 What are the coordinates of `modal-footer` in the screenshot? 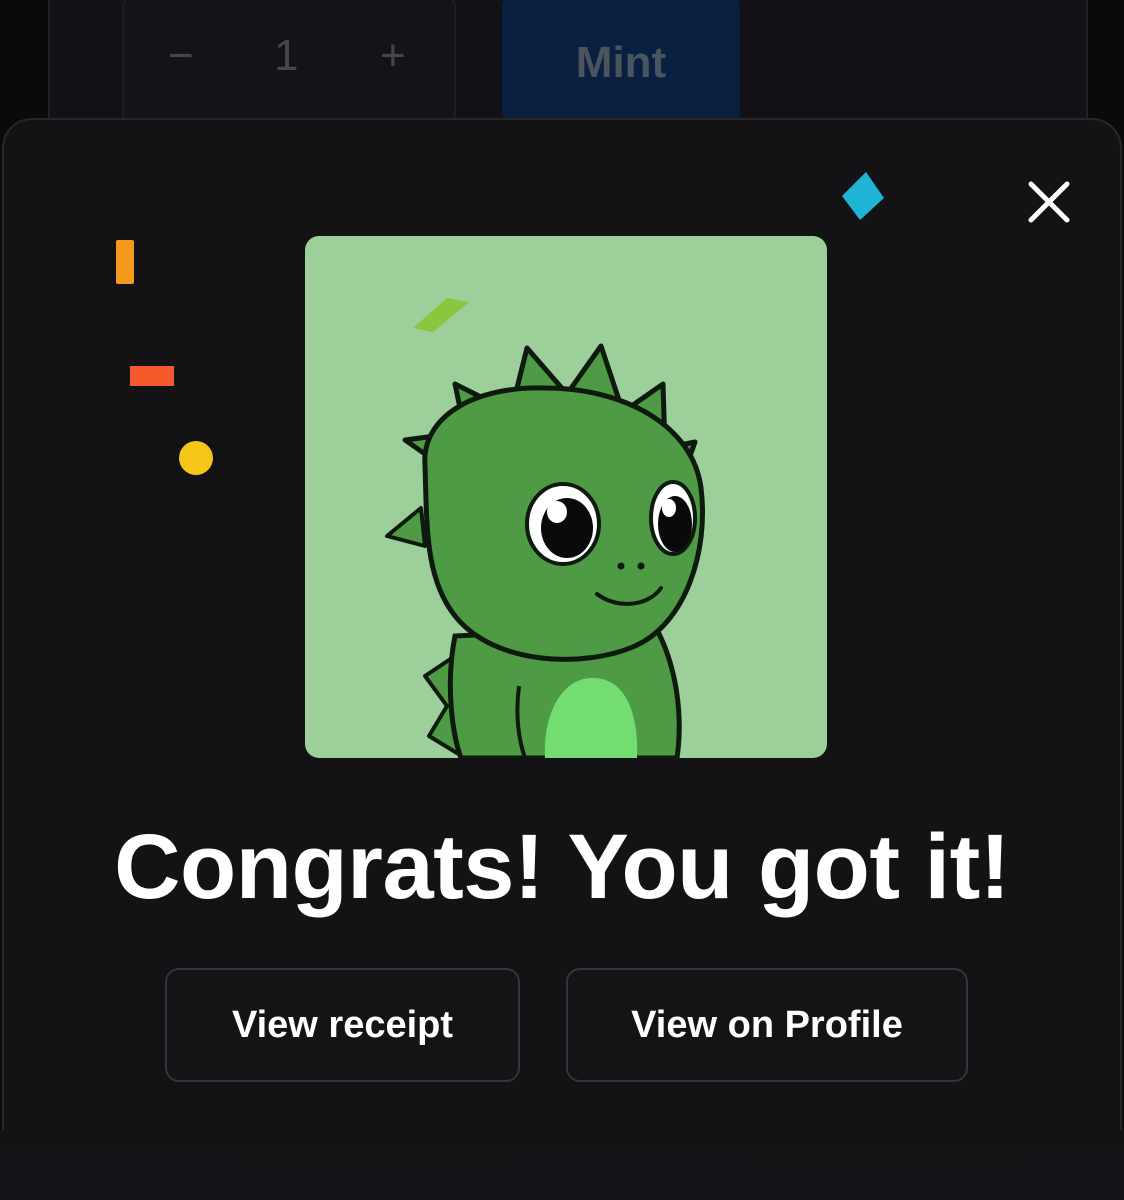 It's located at (562, 1165).